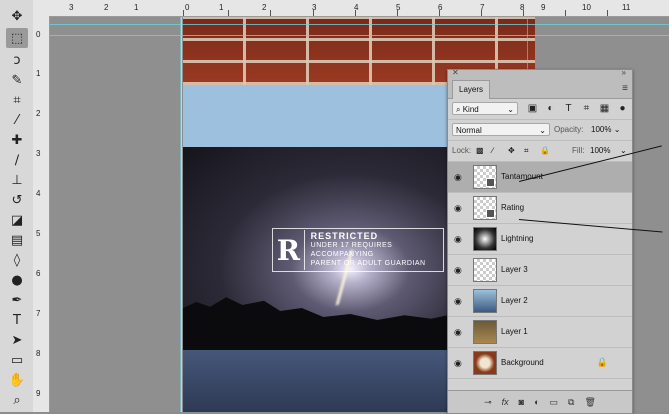 Image resolution: width=669 pixels, height=414 pixels. I want to click on path-select-icon: ➤, so click(17, 340).